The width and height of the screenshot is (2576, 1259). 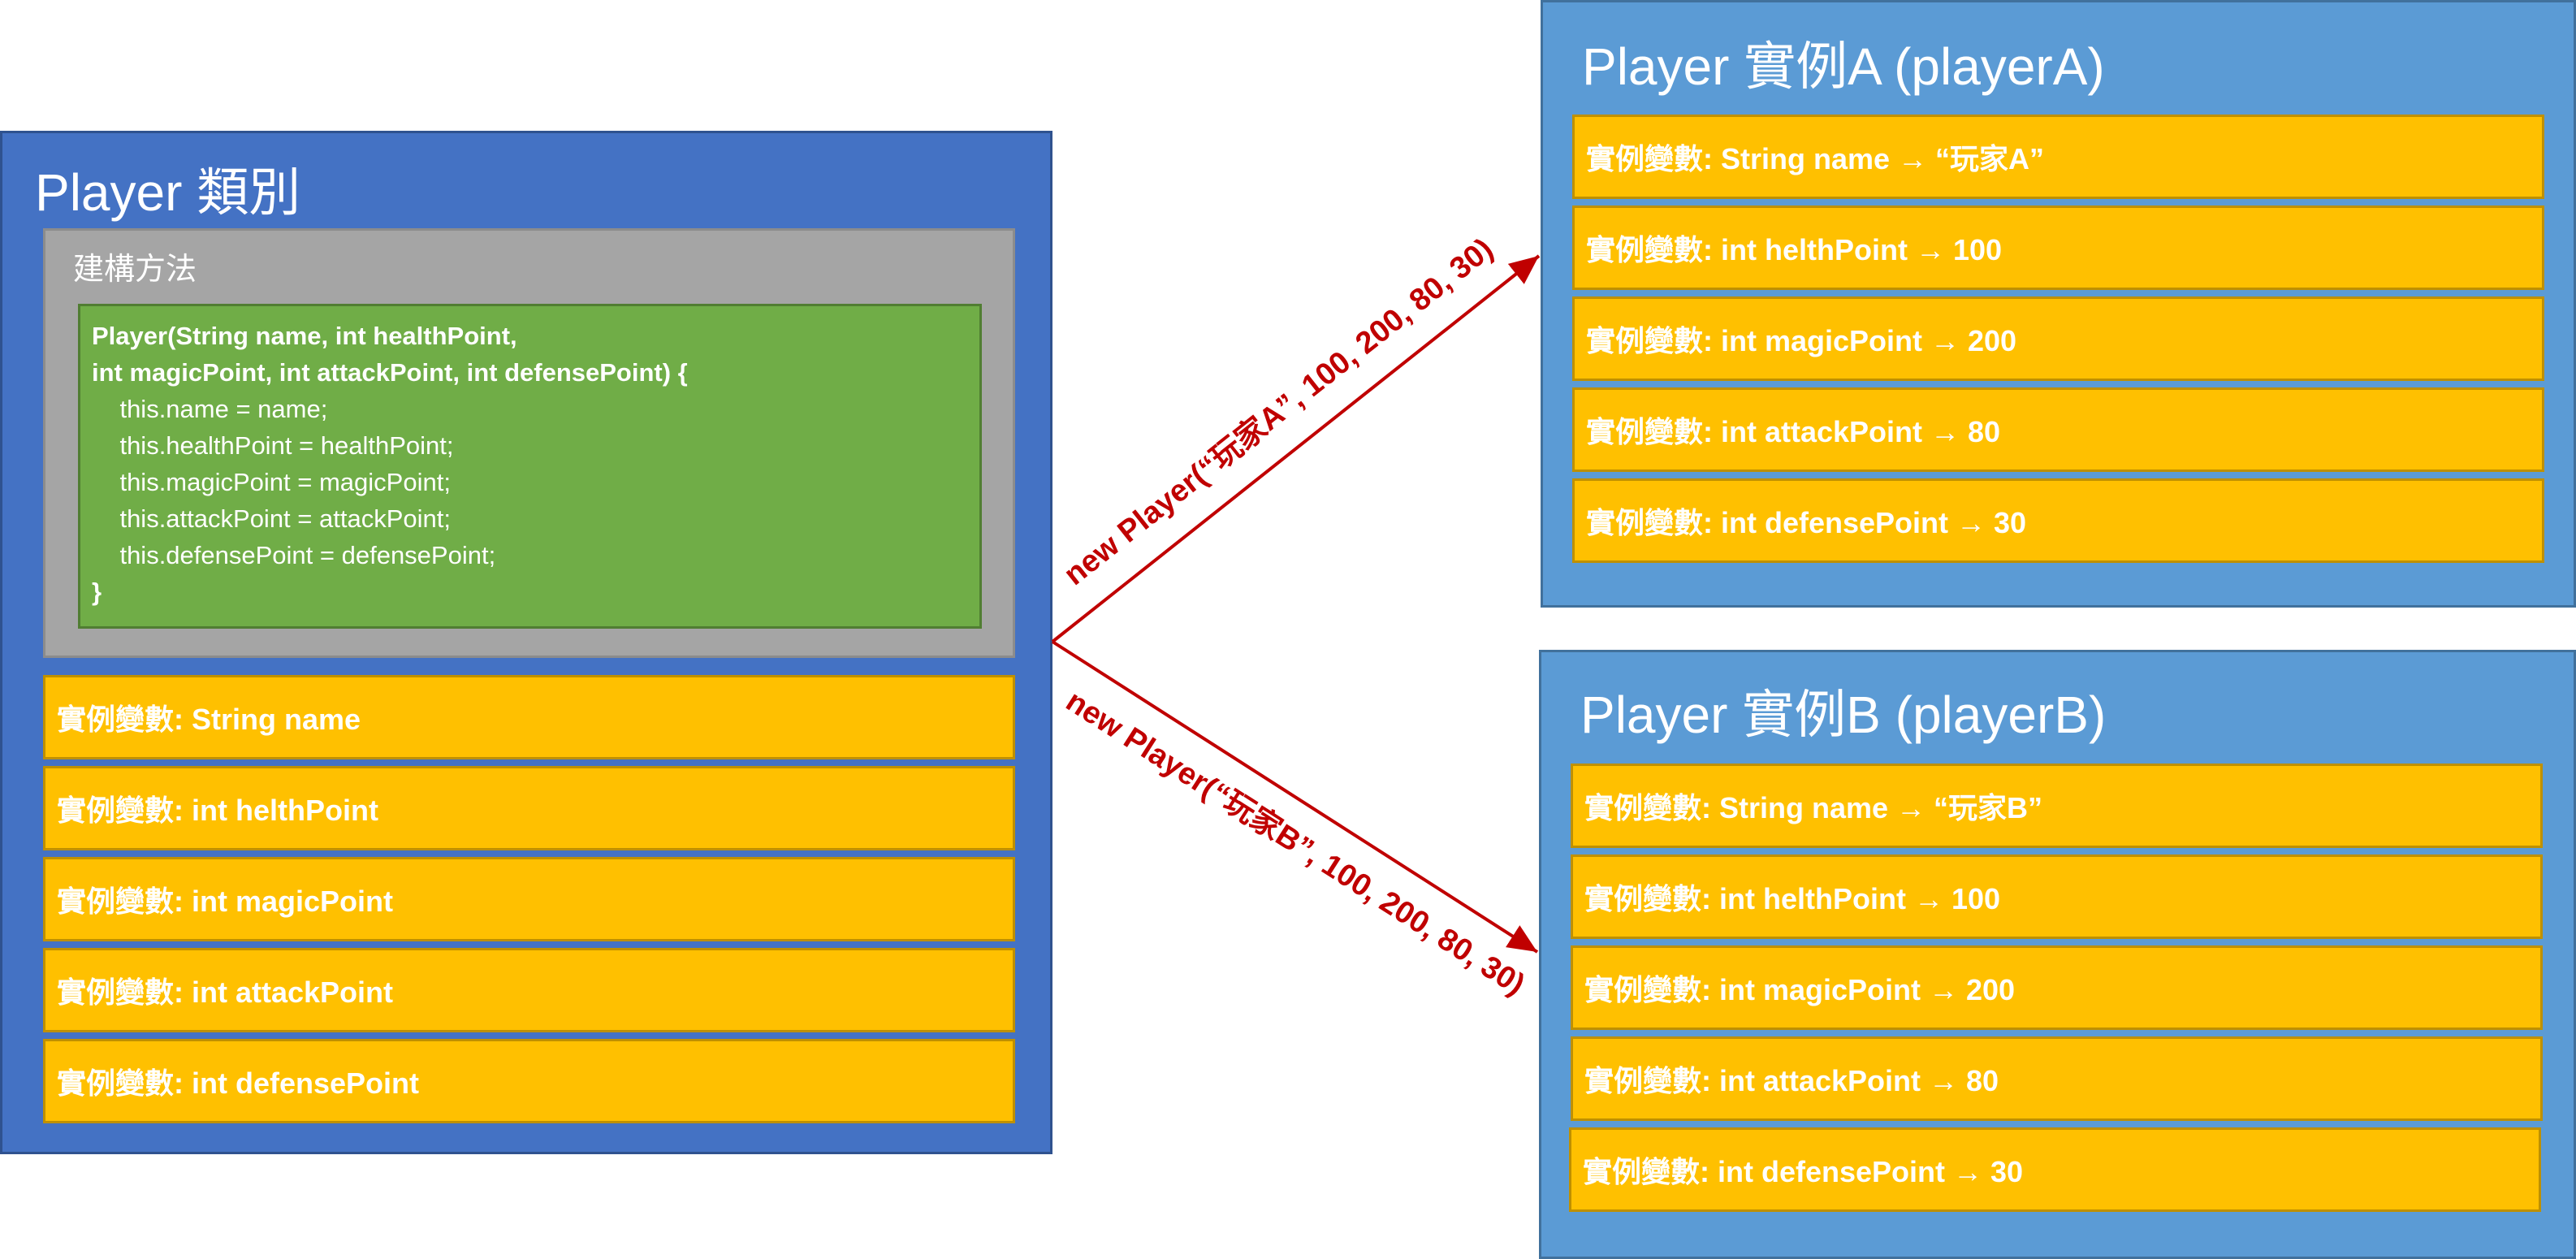 I want to click on code-line: this.attackPoint = attackPoint;, so click(x=272, y=518).